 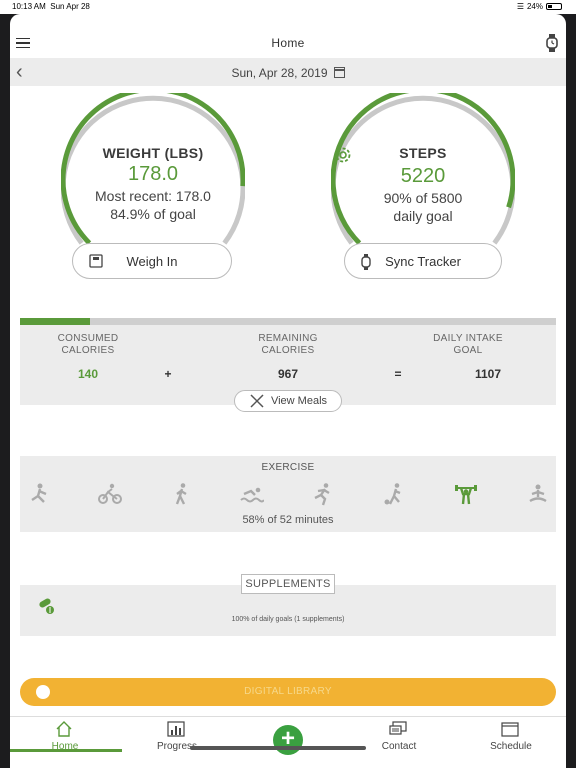 What do you see at coordinates (468, 344) in the screenshot?
I see `goal-label: DAILY INTAKE GOAL` at bounding box center [468, 344].